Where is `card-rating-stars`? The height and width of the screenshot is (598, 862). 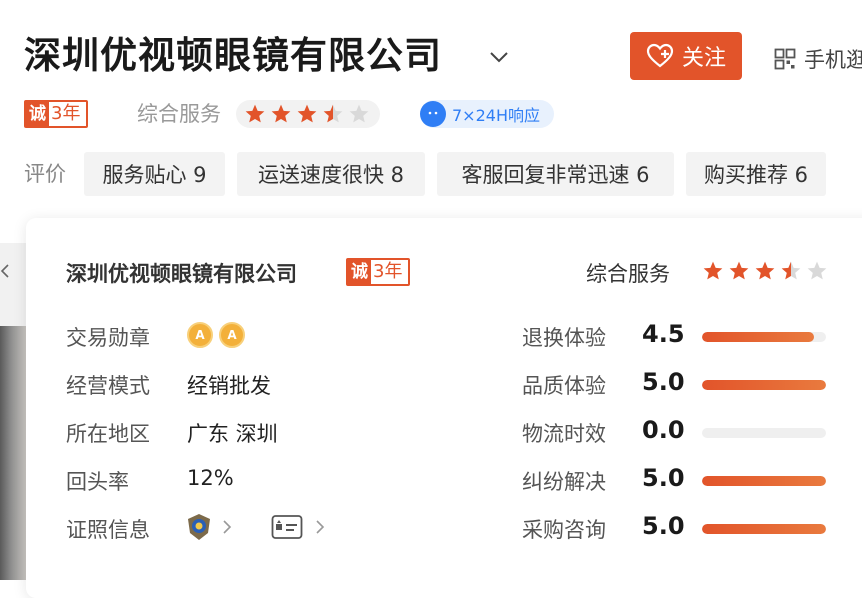
card-rating-stars is located at coordinates (765, 271).